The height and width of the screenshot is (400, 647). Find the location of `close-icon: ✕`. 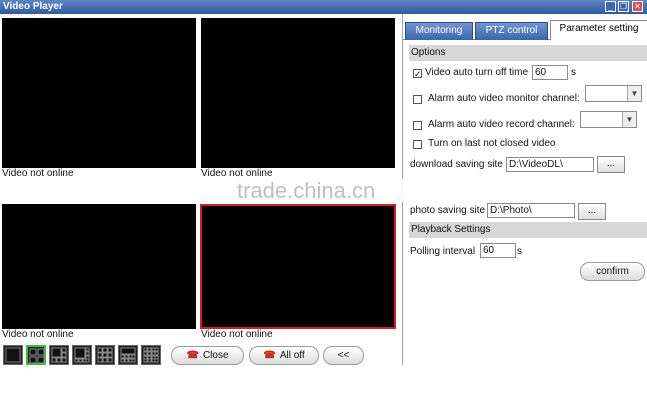

close-icon: ✕ is located at coordinates (637, 6).